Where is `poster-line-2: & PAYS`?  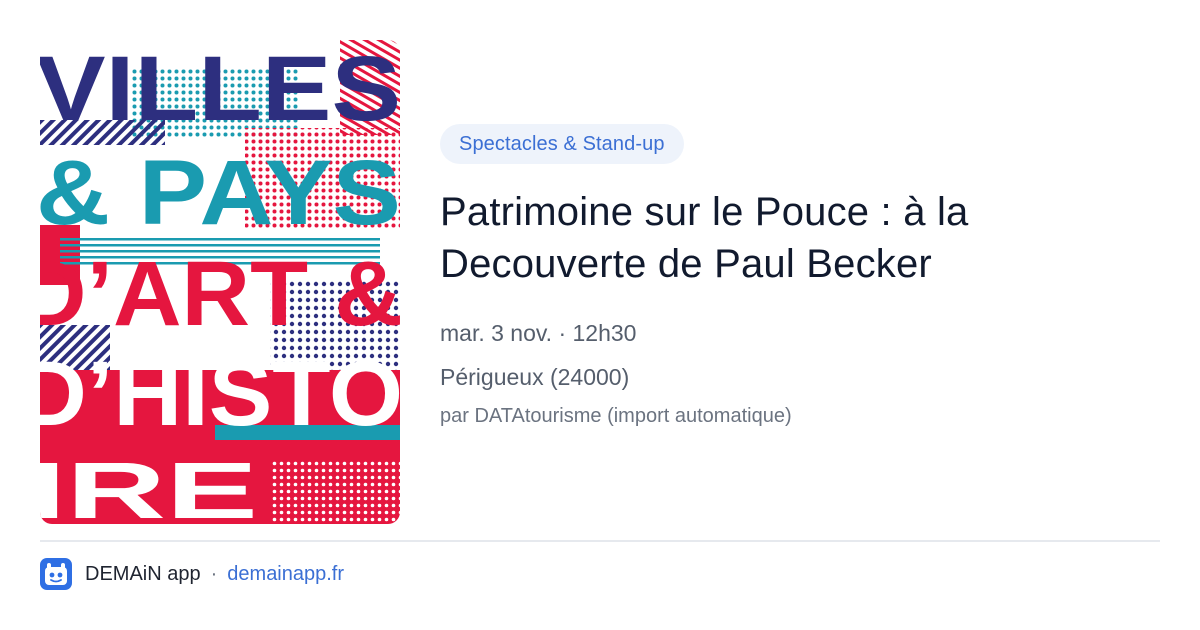
poster-line-2: & PAYS is located at coordinates (220, 193).